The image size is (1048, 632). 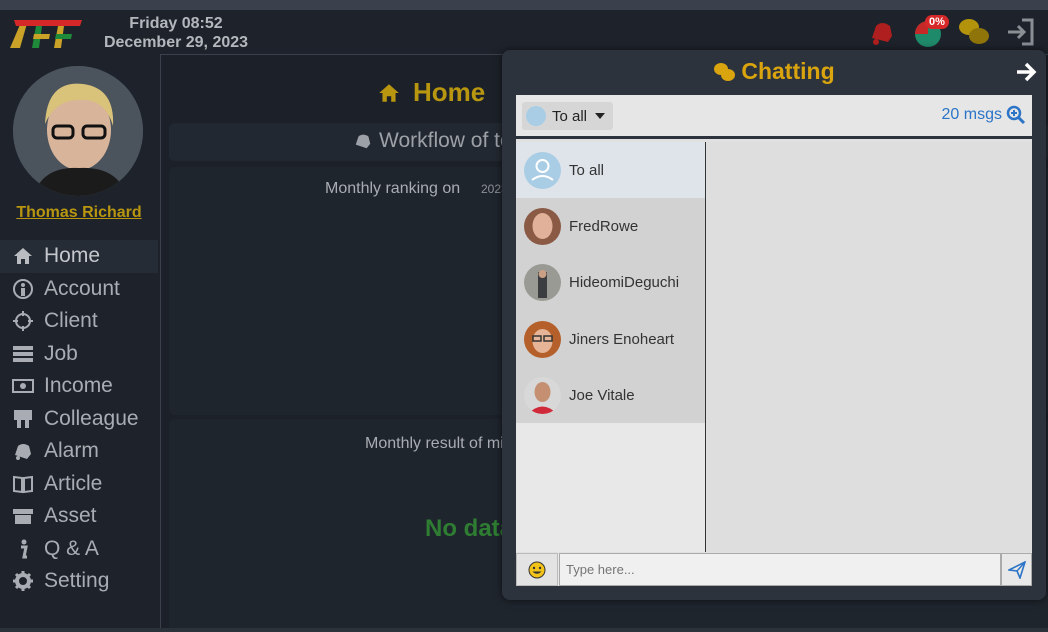 What do you see at coordinates (622, 339) in the screenshot?
I see `recipient-name: Jiners Enoheart` at bounding box center [622, 339].